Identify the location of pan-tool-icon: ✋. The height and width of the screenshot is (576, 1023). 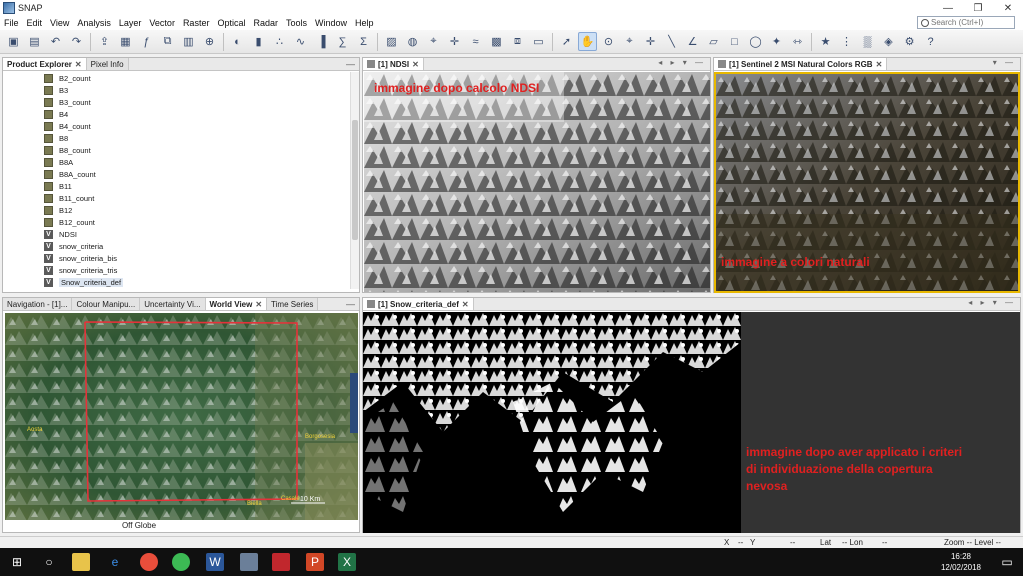
(587, 41).